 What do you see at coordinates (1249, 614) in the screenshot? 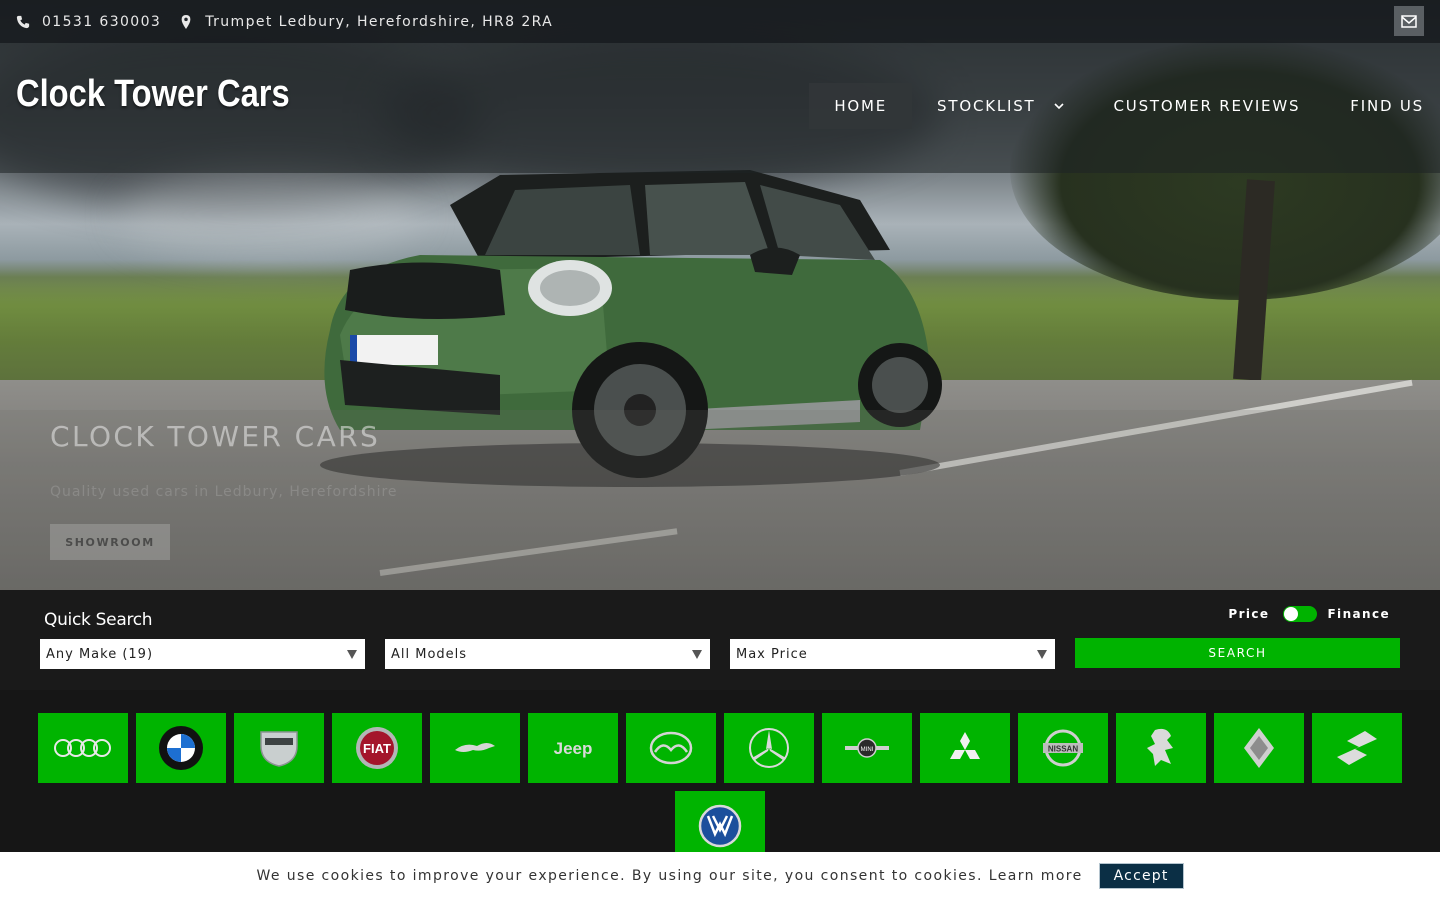
I see `toggle-price-label: Price` at bounding box center [1249, 614].